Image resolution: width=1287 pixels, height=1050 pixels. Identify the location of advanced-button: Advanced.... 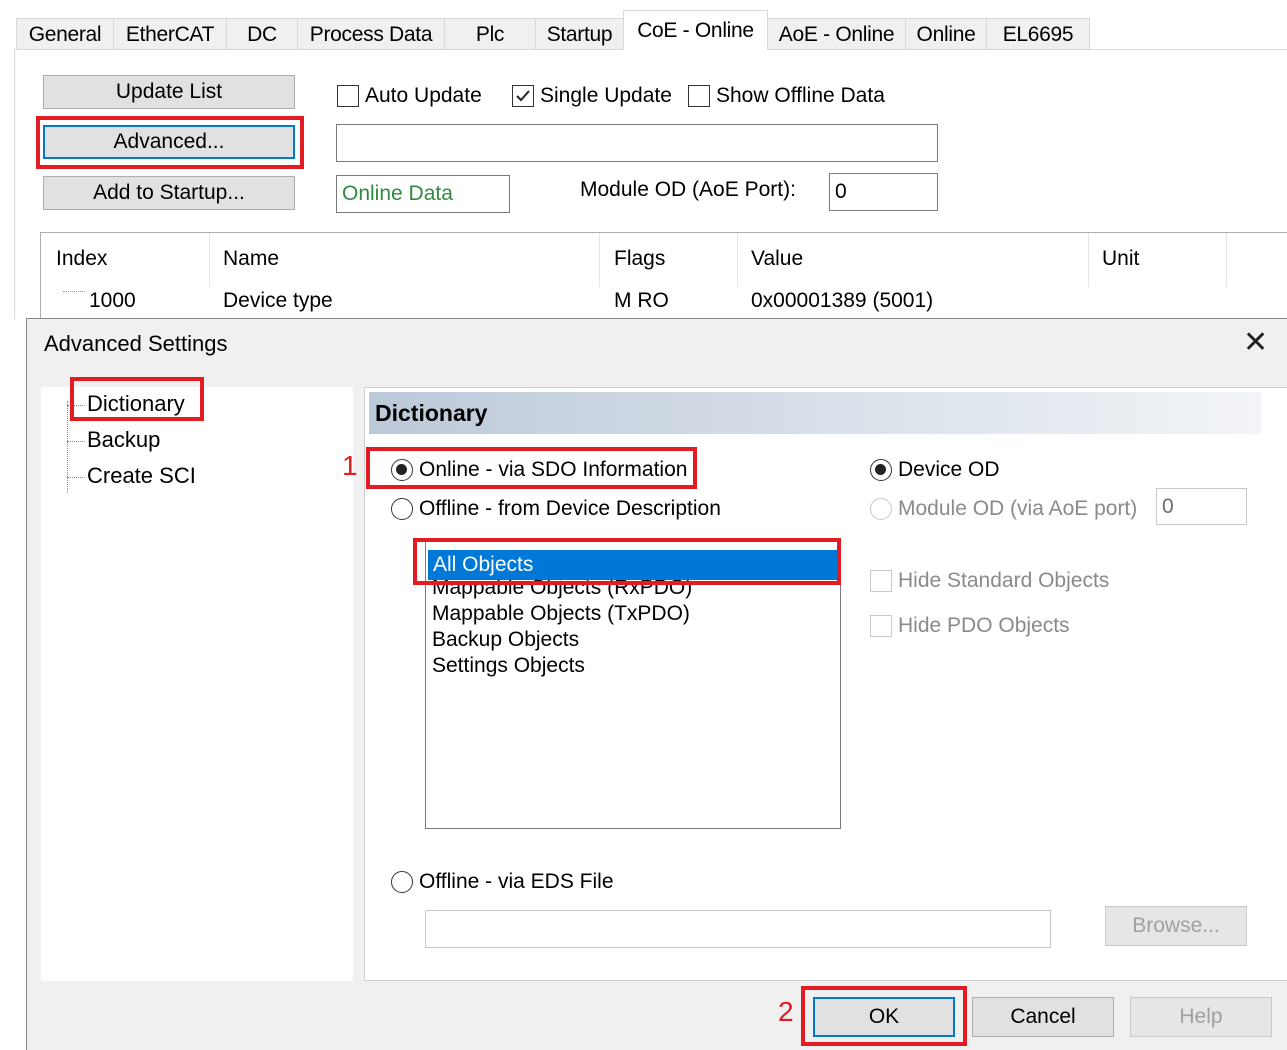
(169, 142).